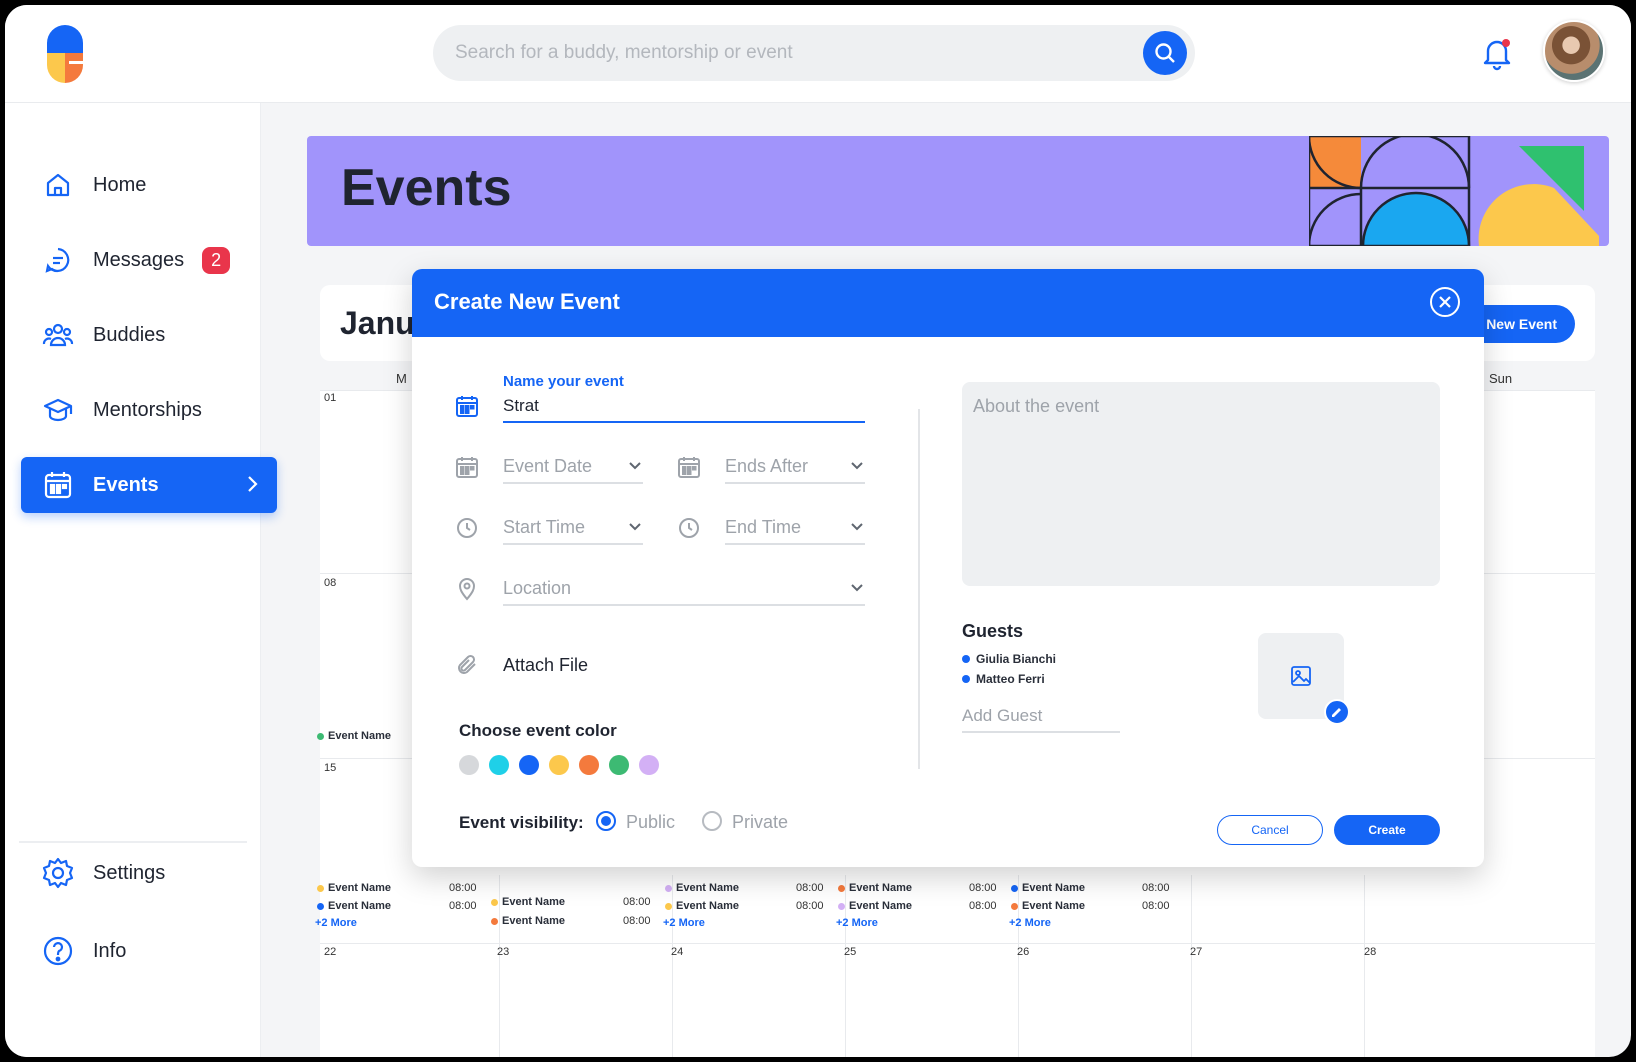  What do you see at coordinates (538, 730) in the screenshot?
I see `color-section-title: Choose event color` at bounding box center [538, 730].